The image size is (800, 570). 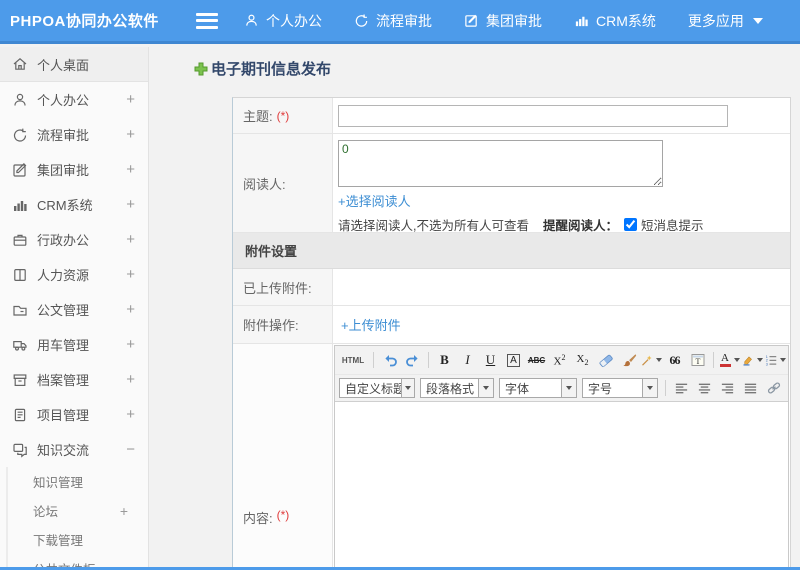 I want to click on sidebar-item-personal-office: 个人办公 +, so click(x=74, y=99).